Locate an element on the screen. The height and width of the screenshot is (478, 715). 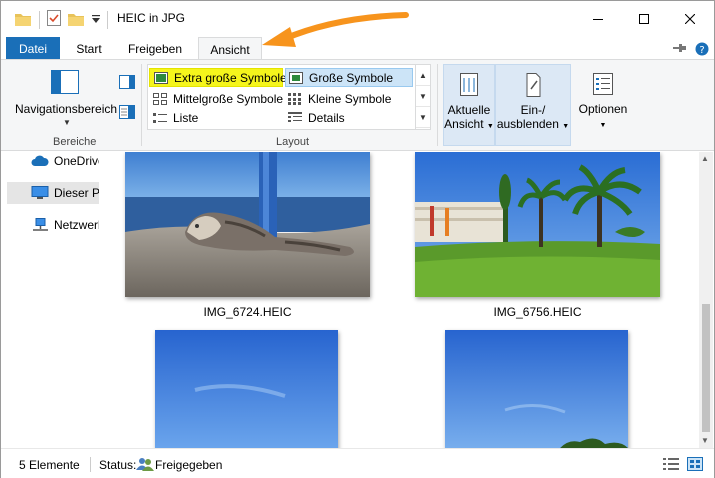
current-view-label-2: Ansicht is located at coordinates (464, 124).